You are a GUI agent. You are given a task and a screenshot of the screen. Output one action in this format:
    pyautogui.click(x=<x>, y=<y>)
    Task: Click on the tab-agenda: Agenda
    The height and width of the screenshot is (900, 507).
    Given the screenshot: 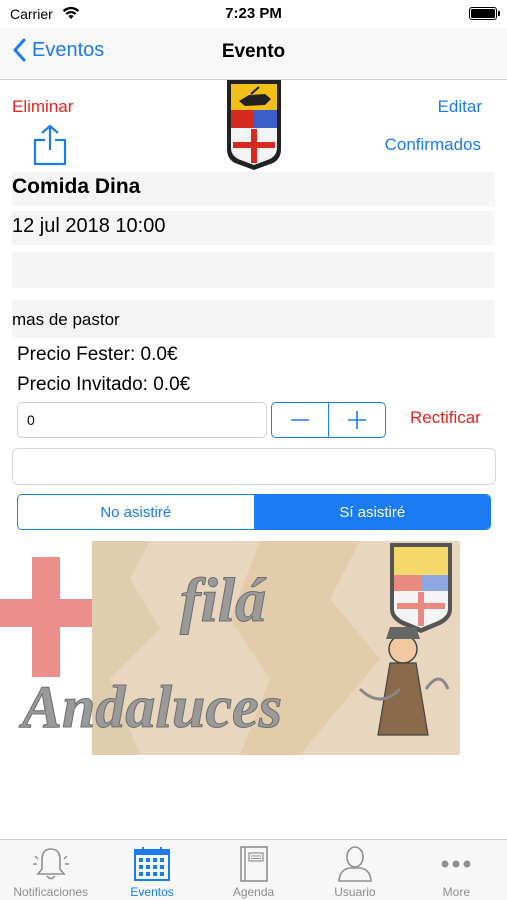 What is the action you would take?
    pyautogui.click(x=253, y=870)
    